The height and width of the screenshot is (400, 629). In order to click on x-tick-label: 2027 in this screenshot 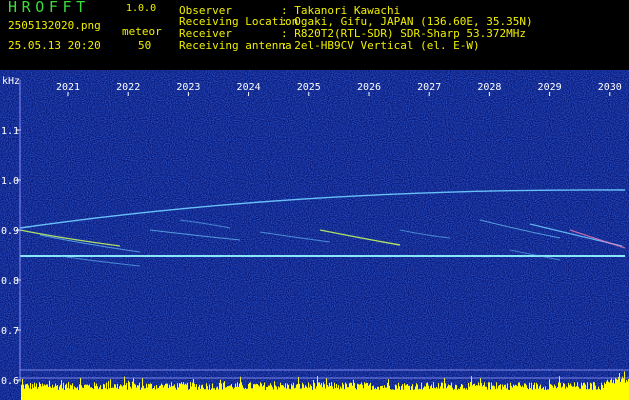, I will do `click(429, 87)`.